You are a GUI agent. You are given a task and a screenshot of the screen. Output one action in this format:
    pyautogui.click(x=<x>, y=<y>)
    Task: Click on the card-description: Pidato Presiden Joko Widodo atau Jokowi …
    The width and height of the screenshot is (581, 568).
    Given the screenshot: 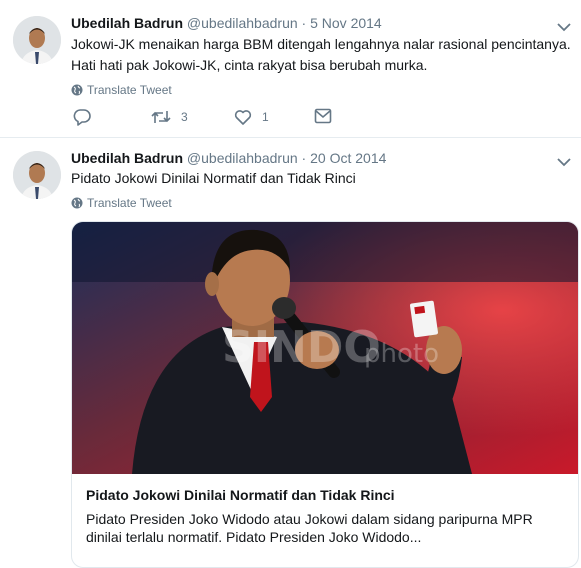 What is the action you would take?
    pyautogui.click(x=326, y=528)
    